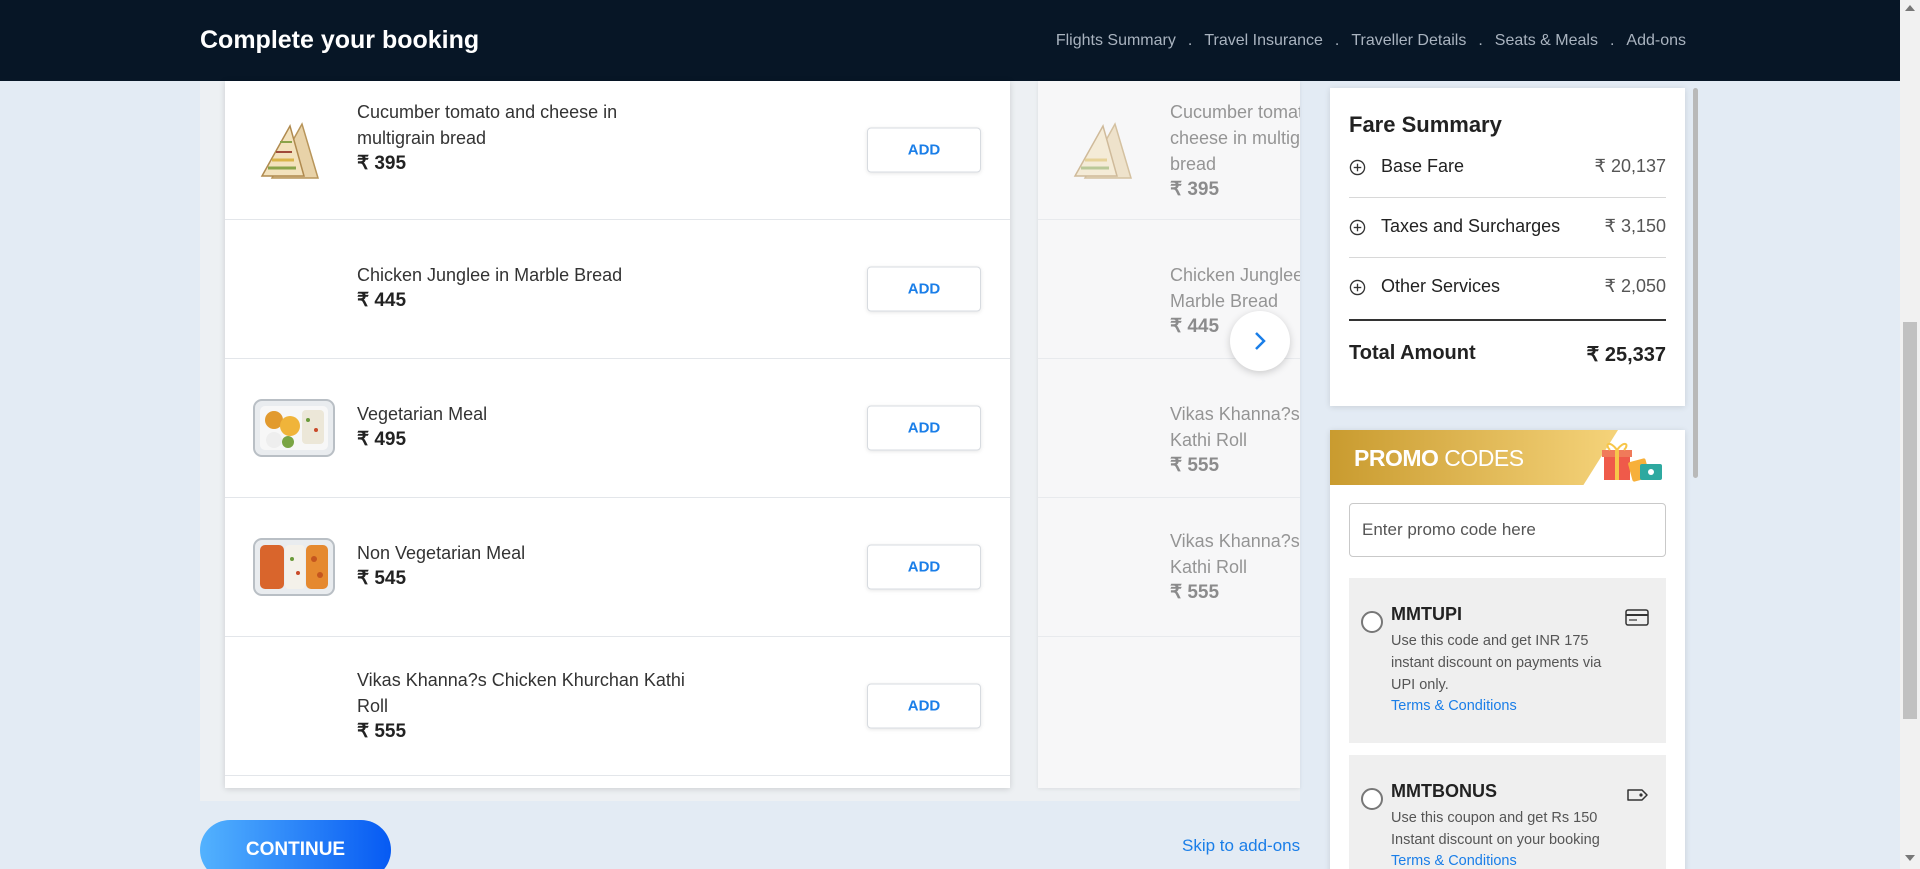 The width and height of the screenshot is (1920, 869). I want to click on page-scrollbar, so click(1910, 434).